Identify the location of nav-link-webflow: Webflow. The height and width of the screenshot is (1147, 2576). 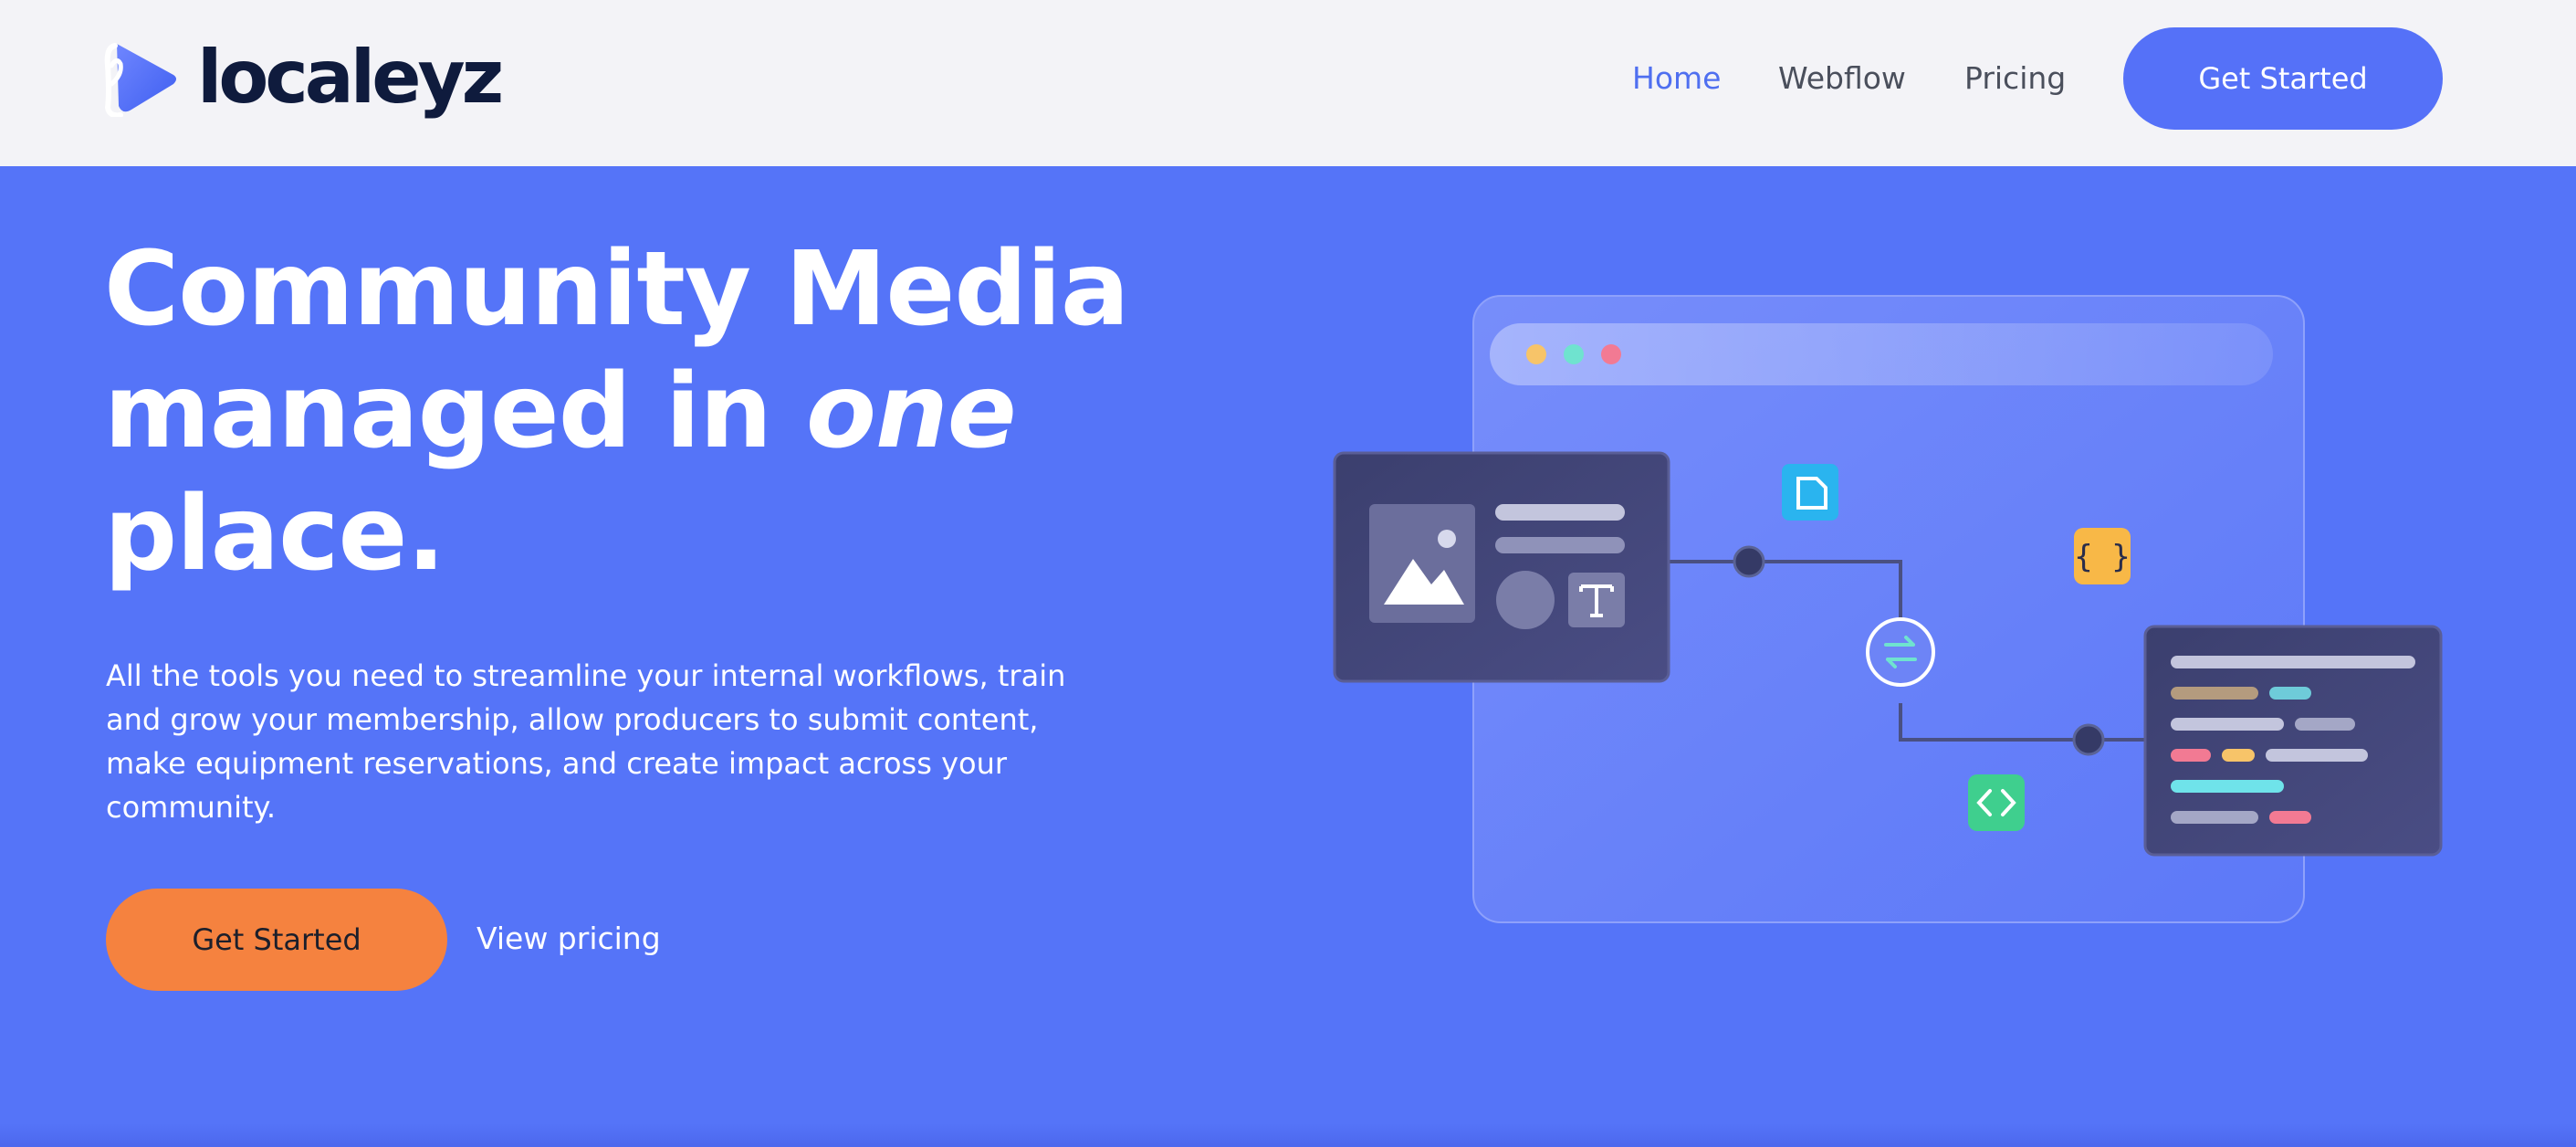
(1842, 78).